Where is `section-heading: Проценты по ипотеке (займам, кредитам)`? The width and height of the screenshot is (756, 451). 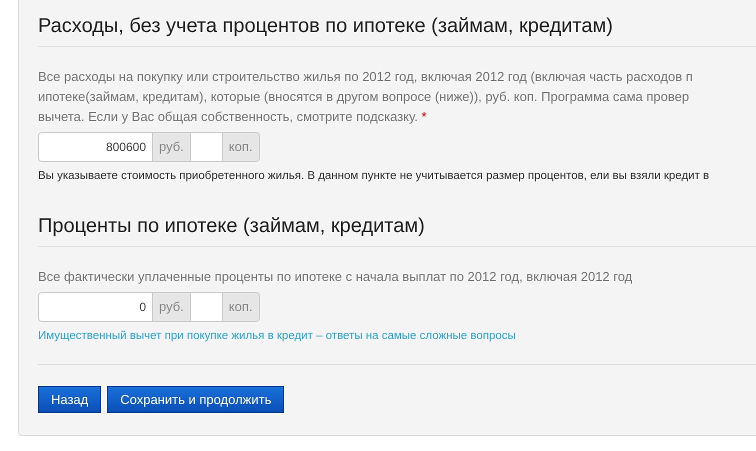
section-heading: Проценты по ипотеке (займам, кредитам) is located at coordinates (232, 226).